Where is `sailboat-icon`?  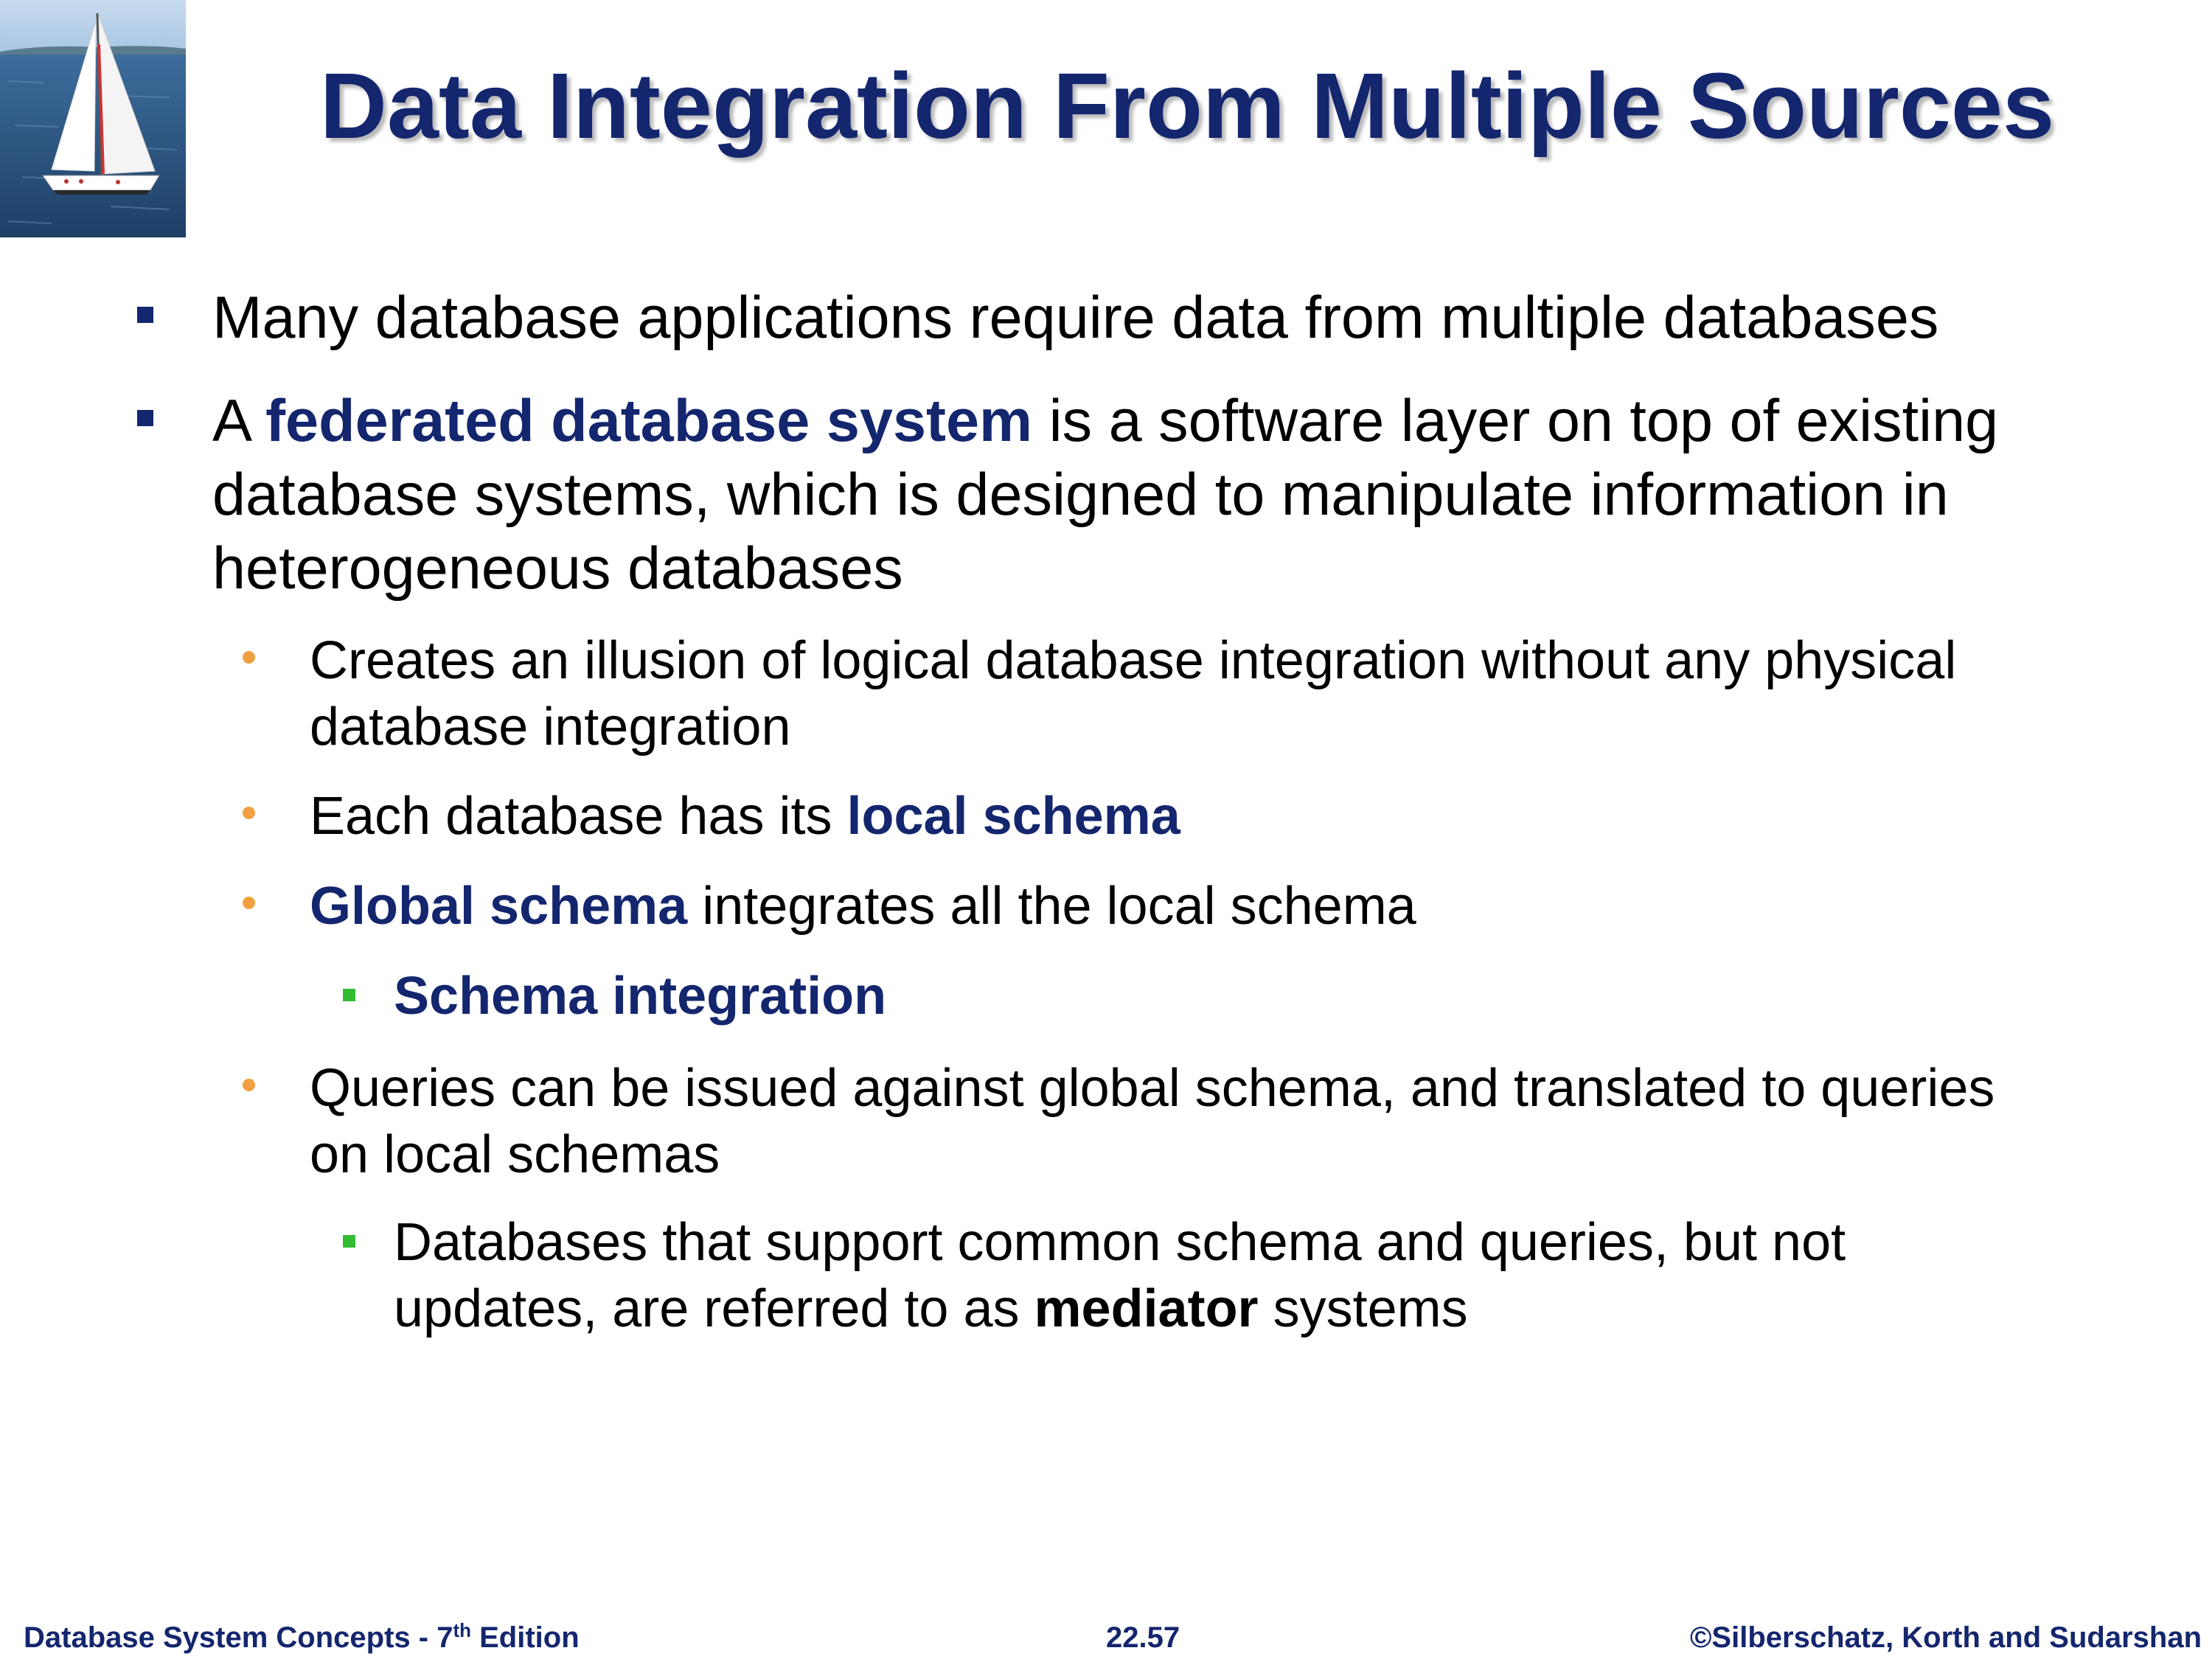 sailboat-icon is located at coordinates (93, 118).